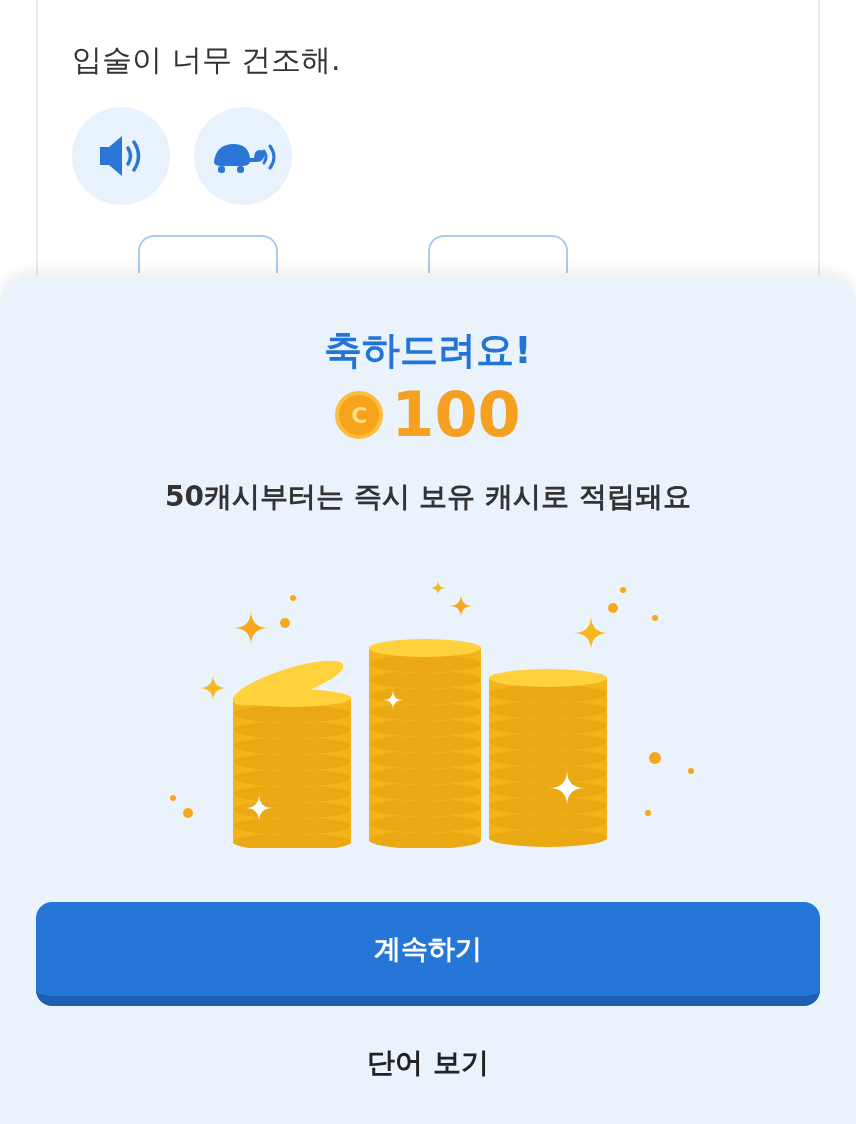  I want to click on reward-amount: 100, so click(456, 415).